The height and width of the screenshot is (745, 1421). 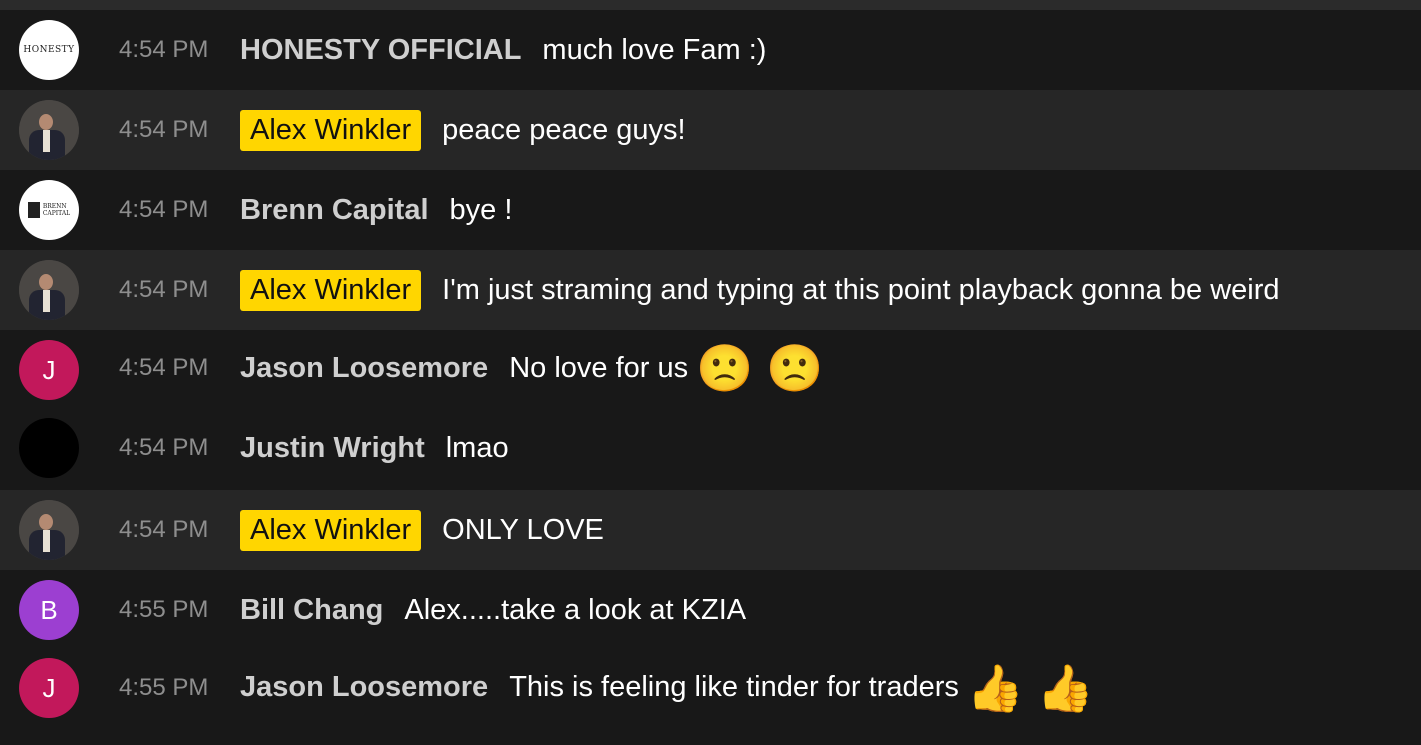 I want to click on author-name: Justin Wright, so click(x=332, y=448).